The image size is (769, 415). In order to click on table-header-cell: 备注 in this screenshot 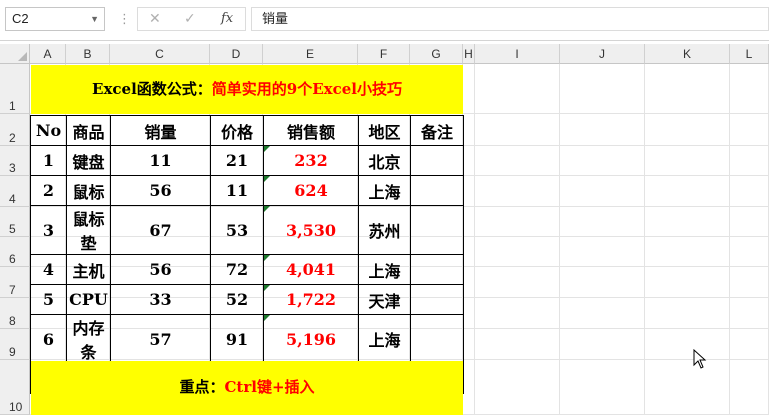, I will do `click(437, 130)`.